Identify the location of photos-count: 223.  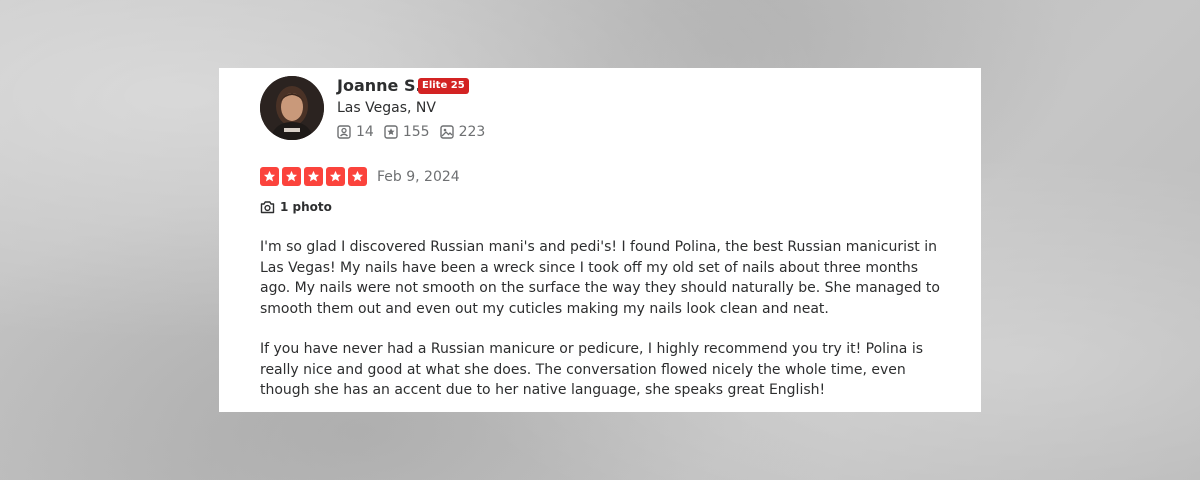
(462, 132).